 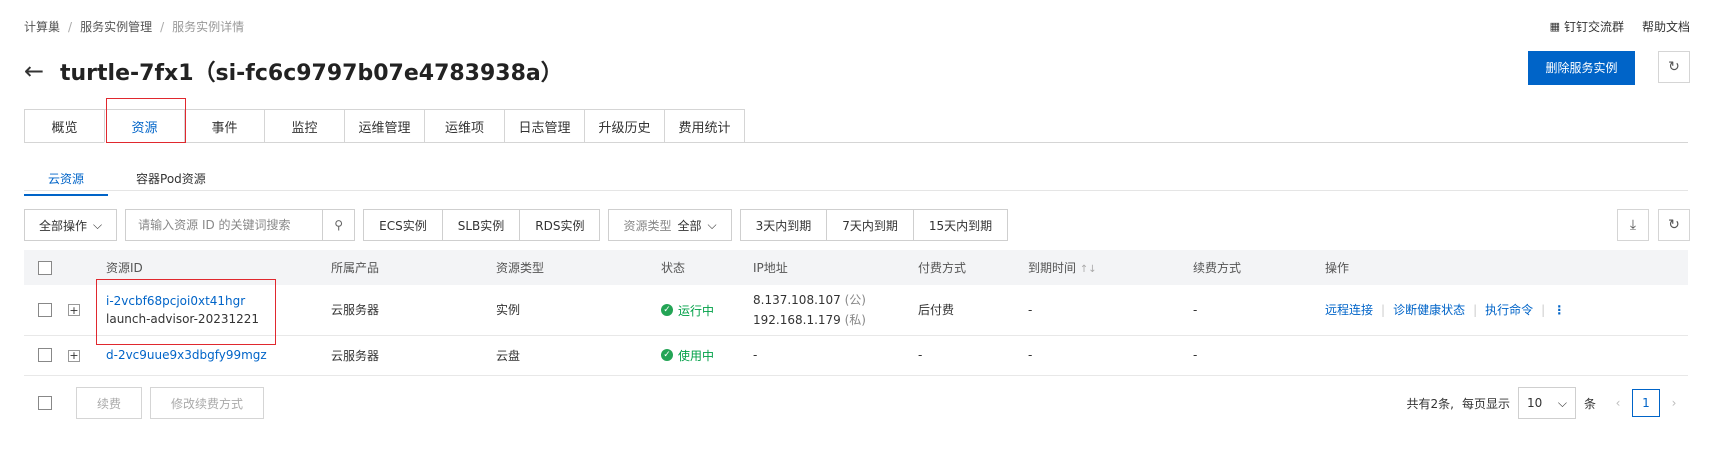 What do you see at coordinates (1430, 403) in the screenshot?
I see `total-count: 共有2条,` at bounding box center [1430, 403].